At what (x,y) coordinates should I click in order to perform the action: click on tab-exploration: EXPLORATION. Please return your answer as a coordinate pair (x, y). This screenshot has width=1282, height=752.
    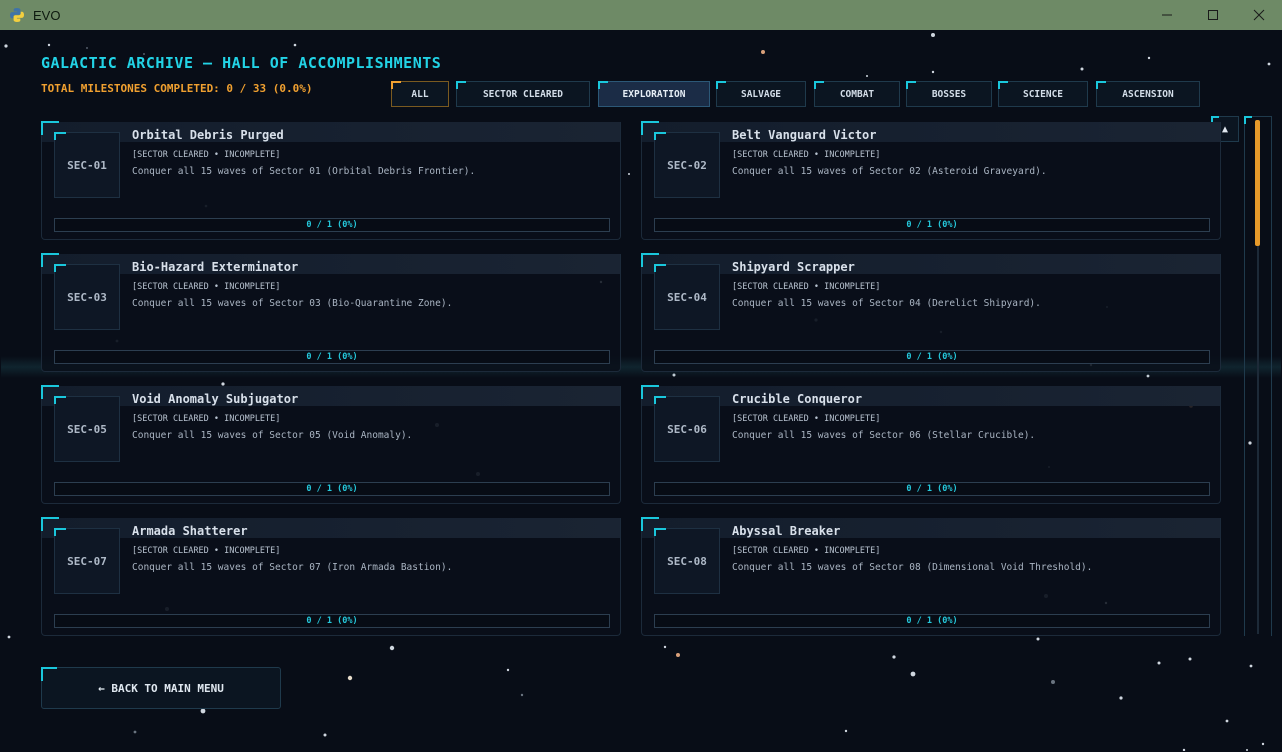
    Looking at the image, I should click on (654, 94).